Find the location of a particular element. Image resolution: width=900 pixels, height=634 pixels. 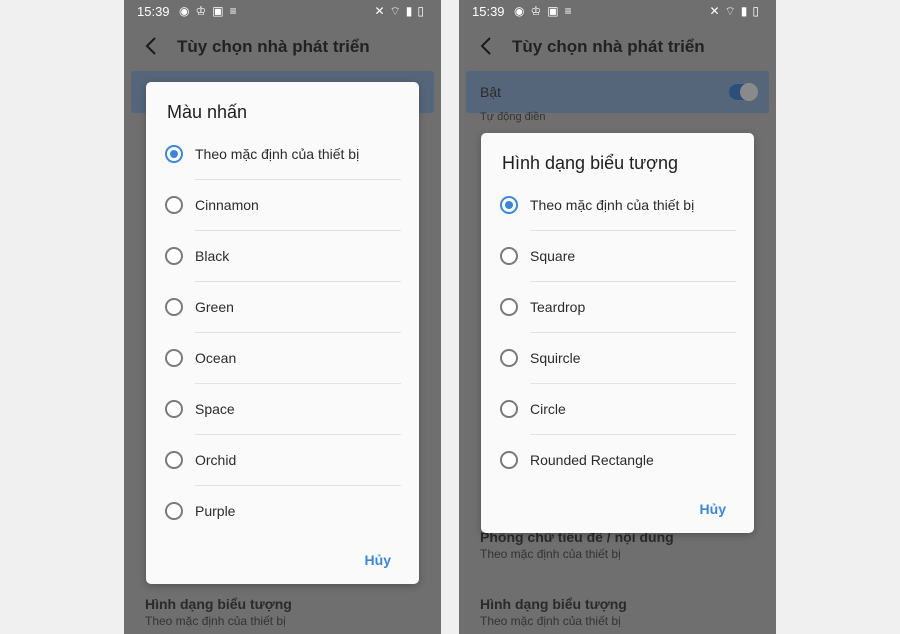

option-squircle: Squircle is located at coordinates (617, 358).